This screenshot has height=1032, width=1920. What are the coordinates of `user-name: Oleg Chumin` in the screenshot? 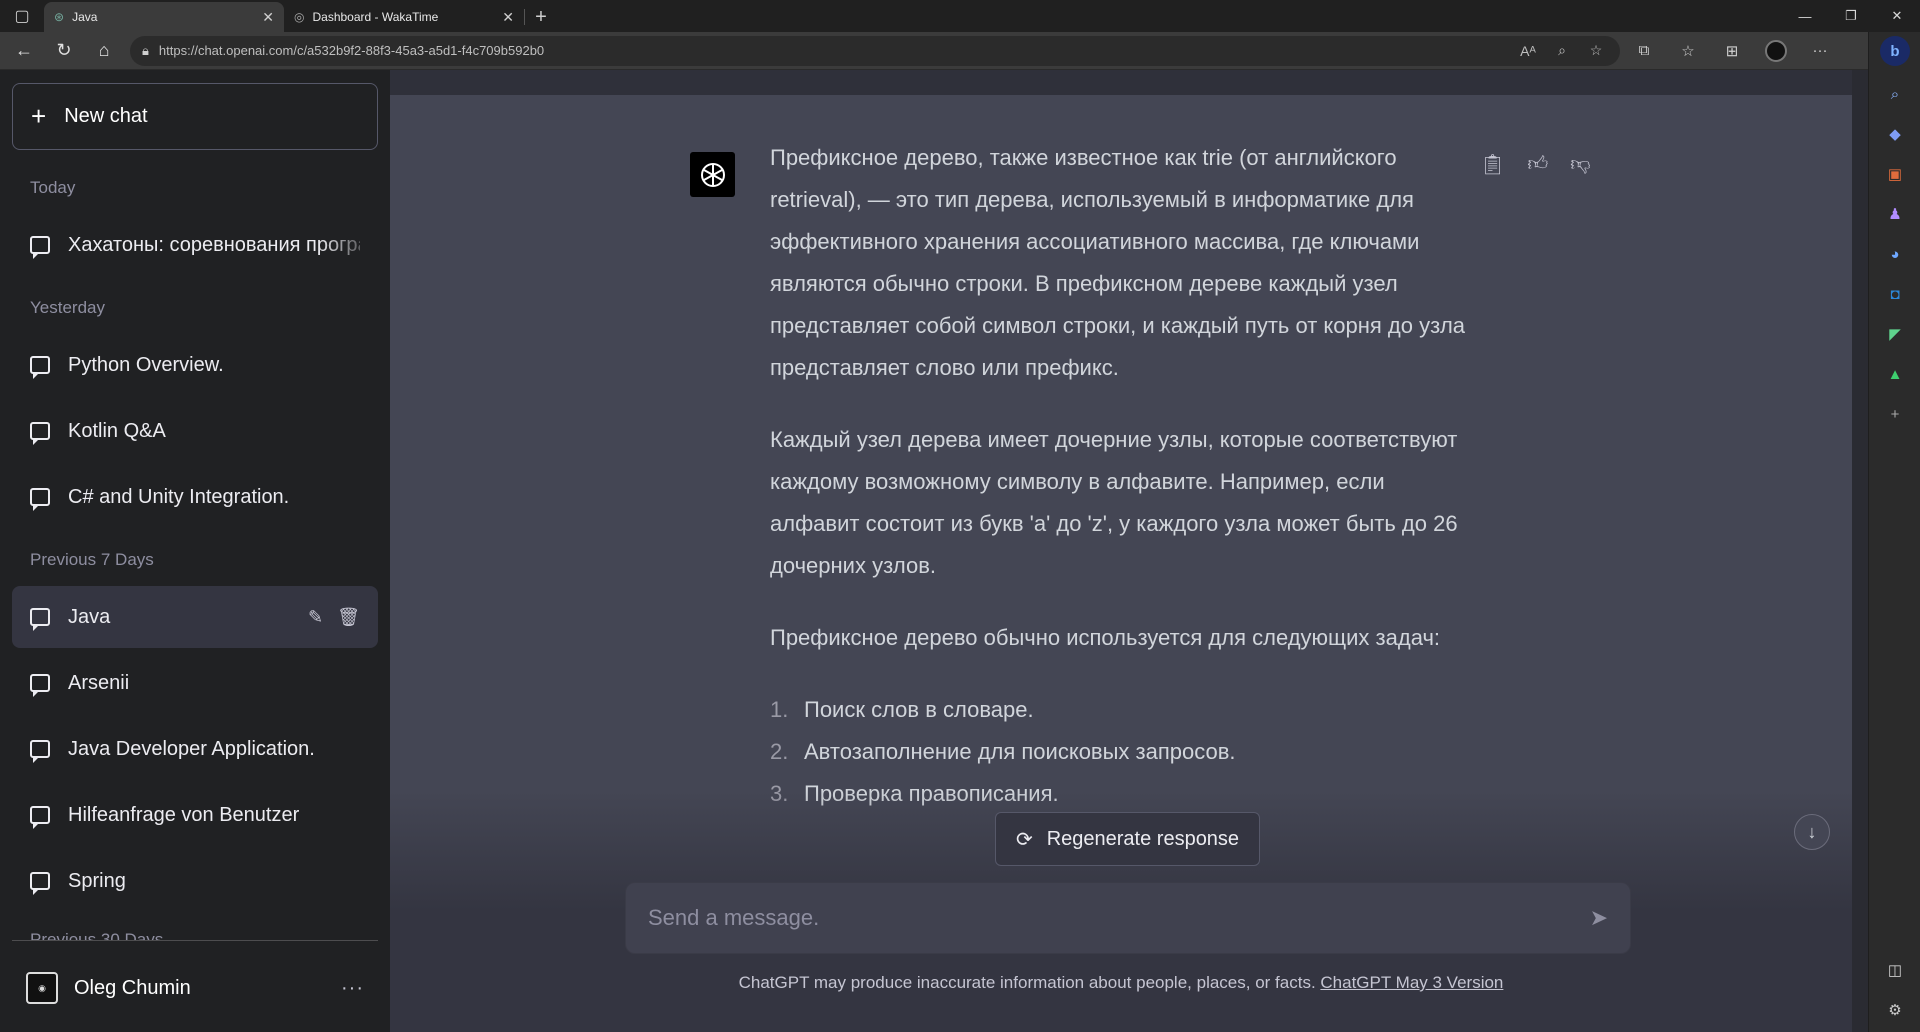 It's located at (132, 987).